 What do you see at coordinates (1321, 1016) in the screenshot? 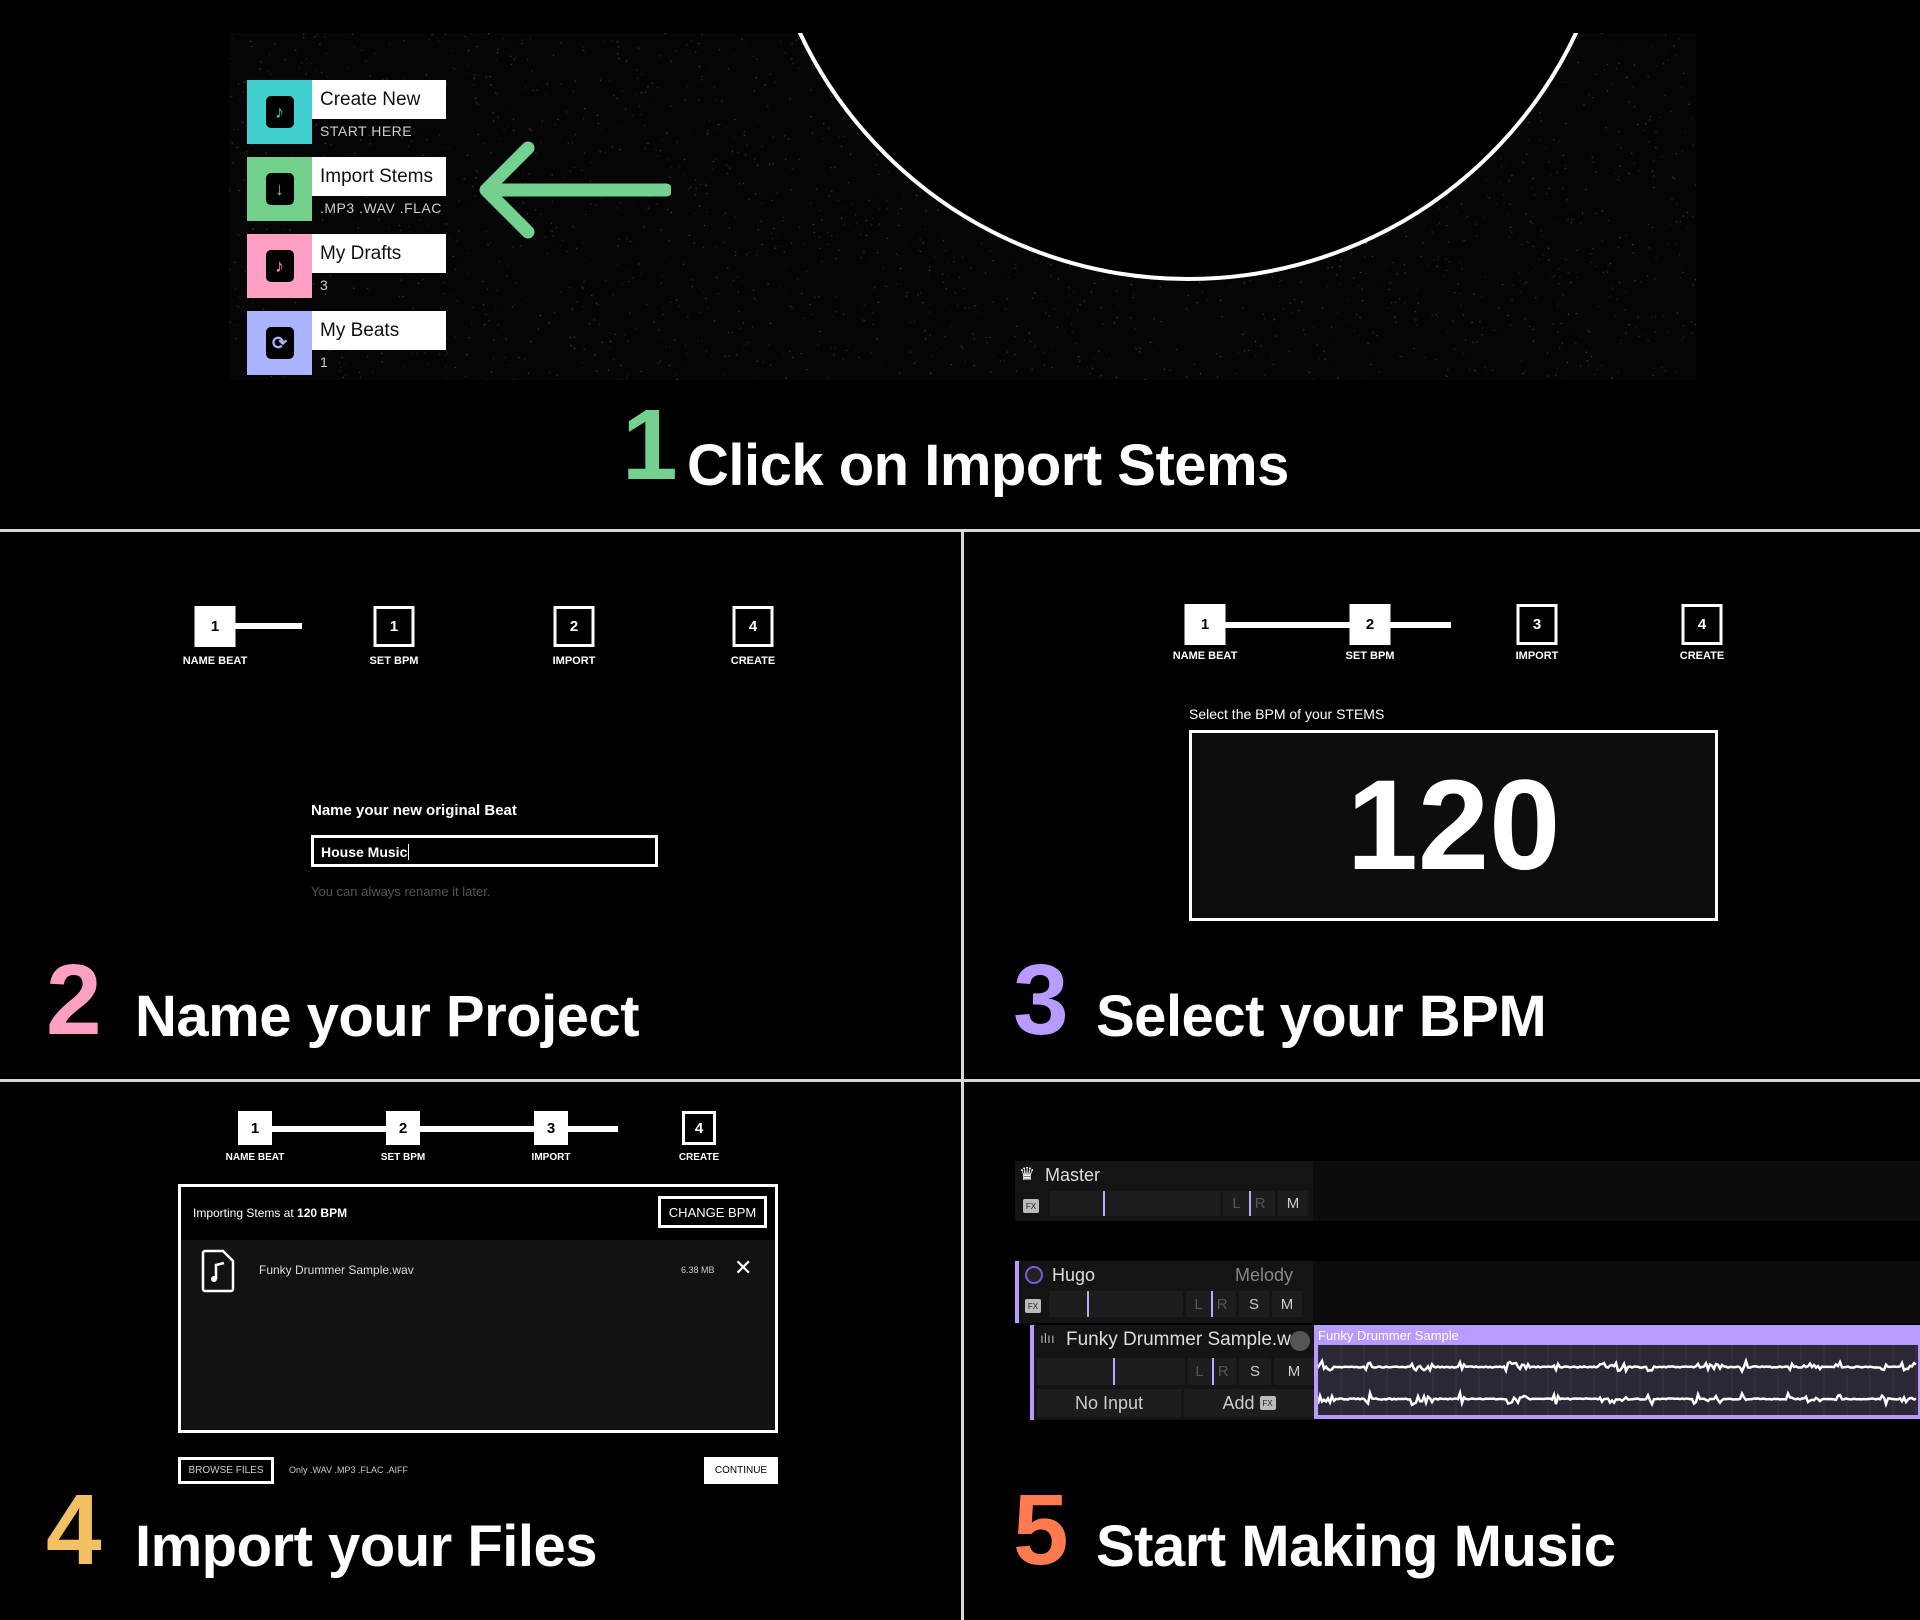
I see `step-title-3: Select your BPM` at bounding box center [1321, 1016].